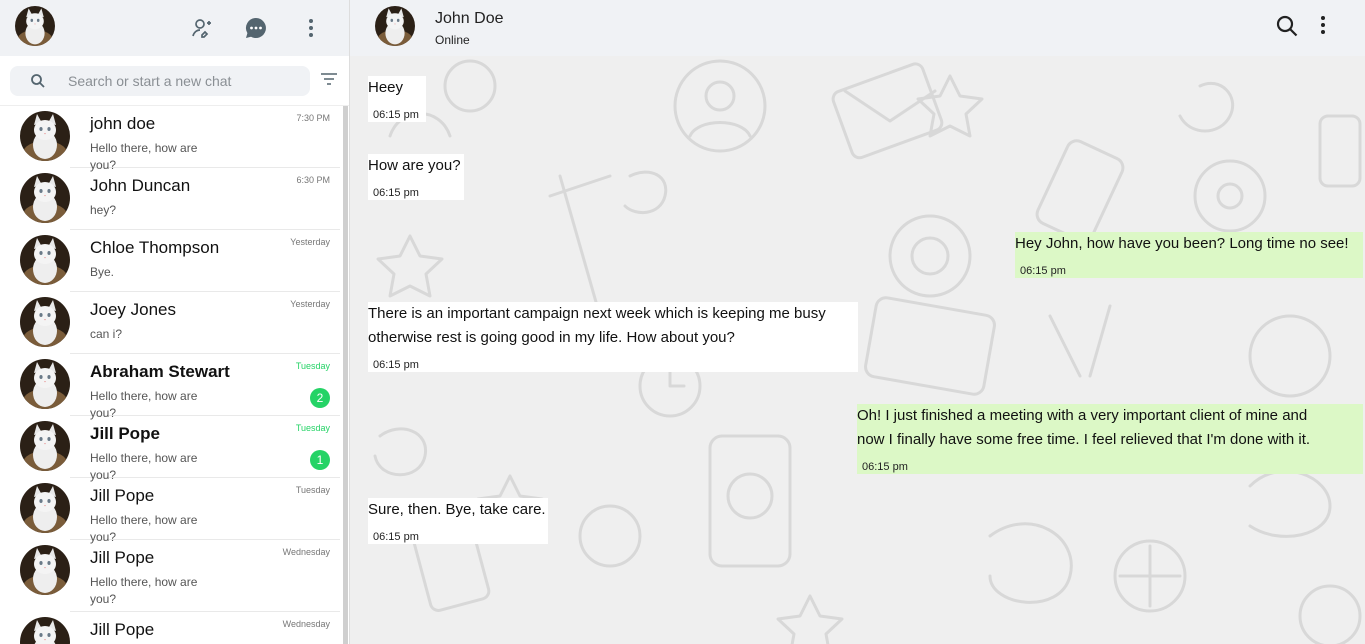  I want to click on message-text: Sure, then. Bye, take care., so click(457, 509).